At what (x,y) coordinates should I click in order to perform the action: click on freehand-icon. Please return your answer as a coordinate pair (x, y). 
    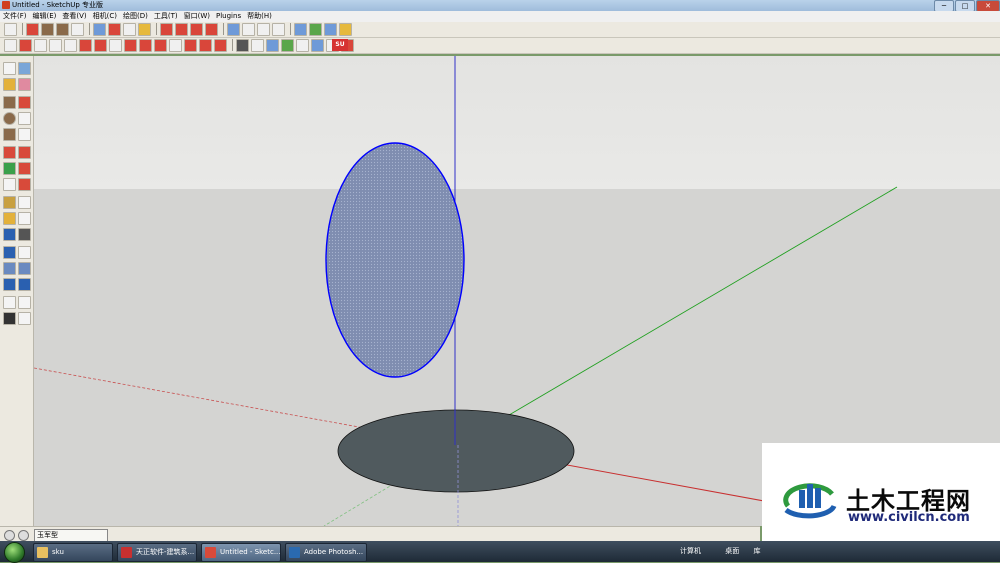
    Looking at the image, I should click on (24, 134).